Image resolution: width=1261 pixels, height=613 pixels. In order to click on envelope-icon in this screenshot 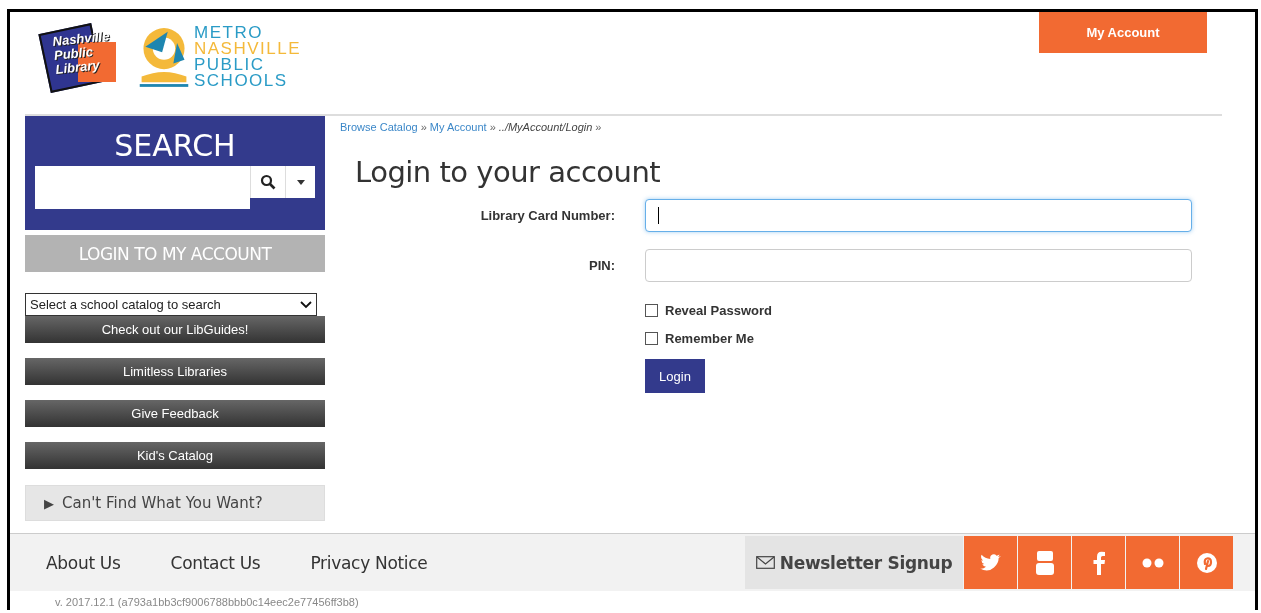, I will do `click(765, 562)`.